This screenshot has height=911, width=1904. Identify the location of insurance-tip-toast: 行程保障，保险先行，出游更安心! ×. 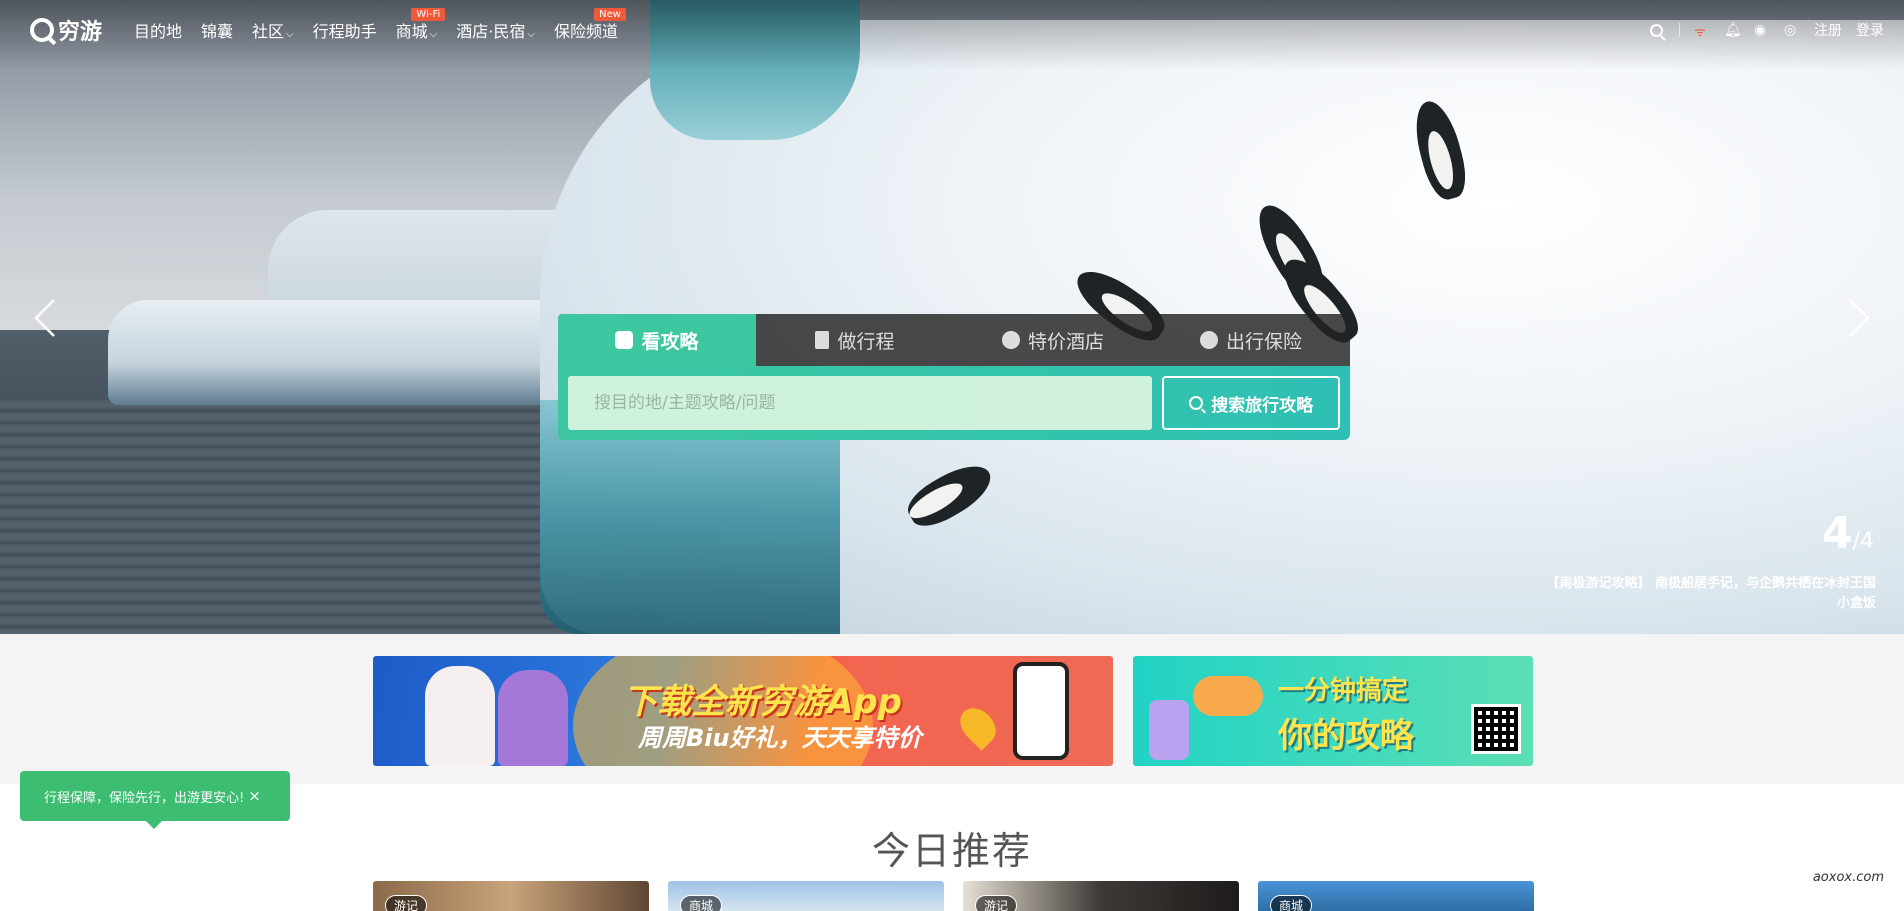
(155, 800).